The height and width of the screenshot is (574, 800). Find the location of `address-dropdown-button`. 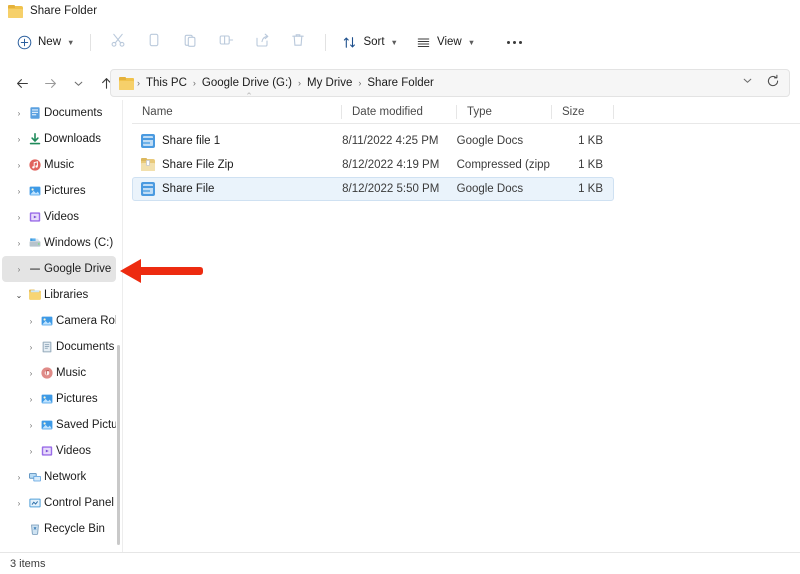

address-dropdown-button is located at coordinates (747, 83).